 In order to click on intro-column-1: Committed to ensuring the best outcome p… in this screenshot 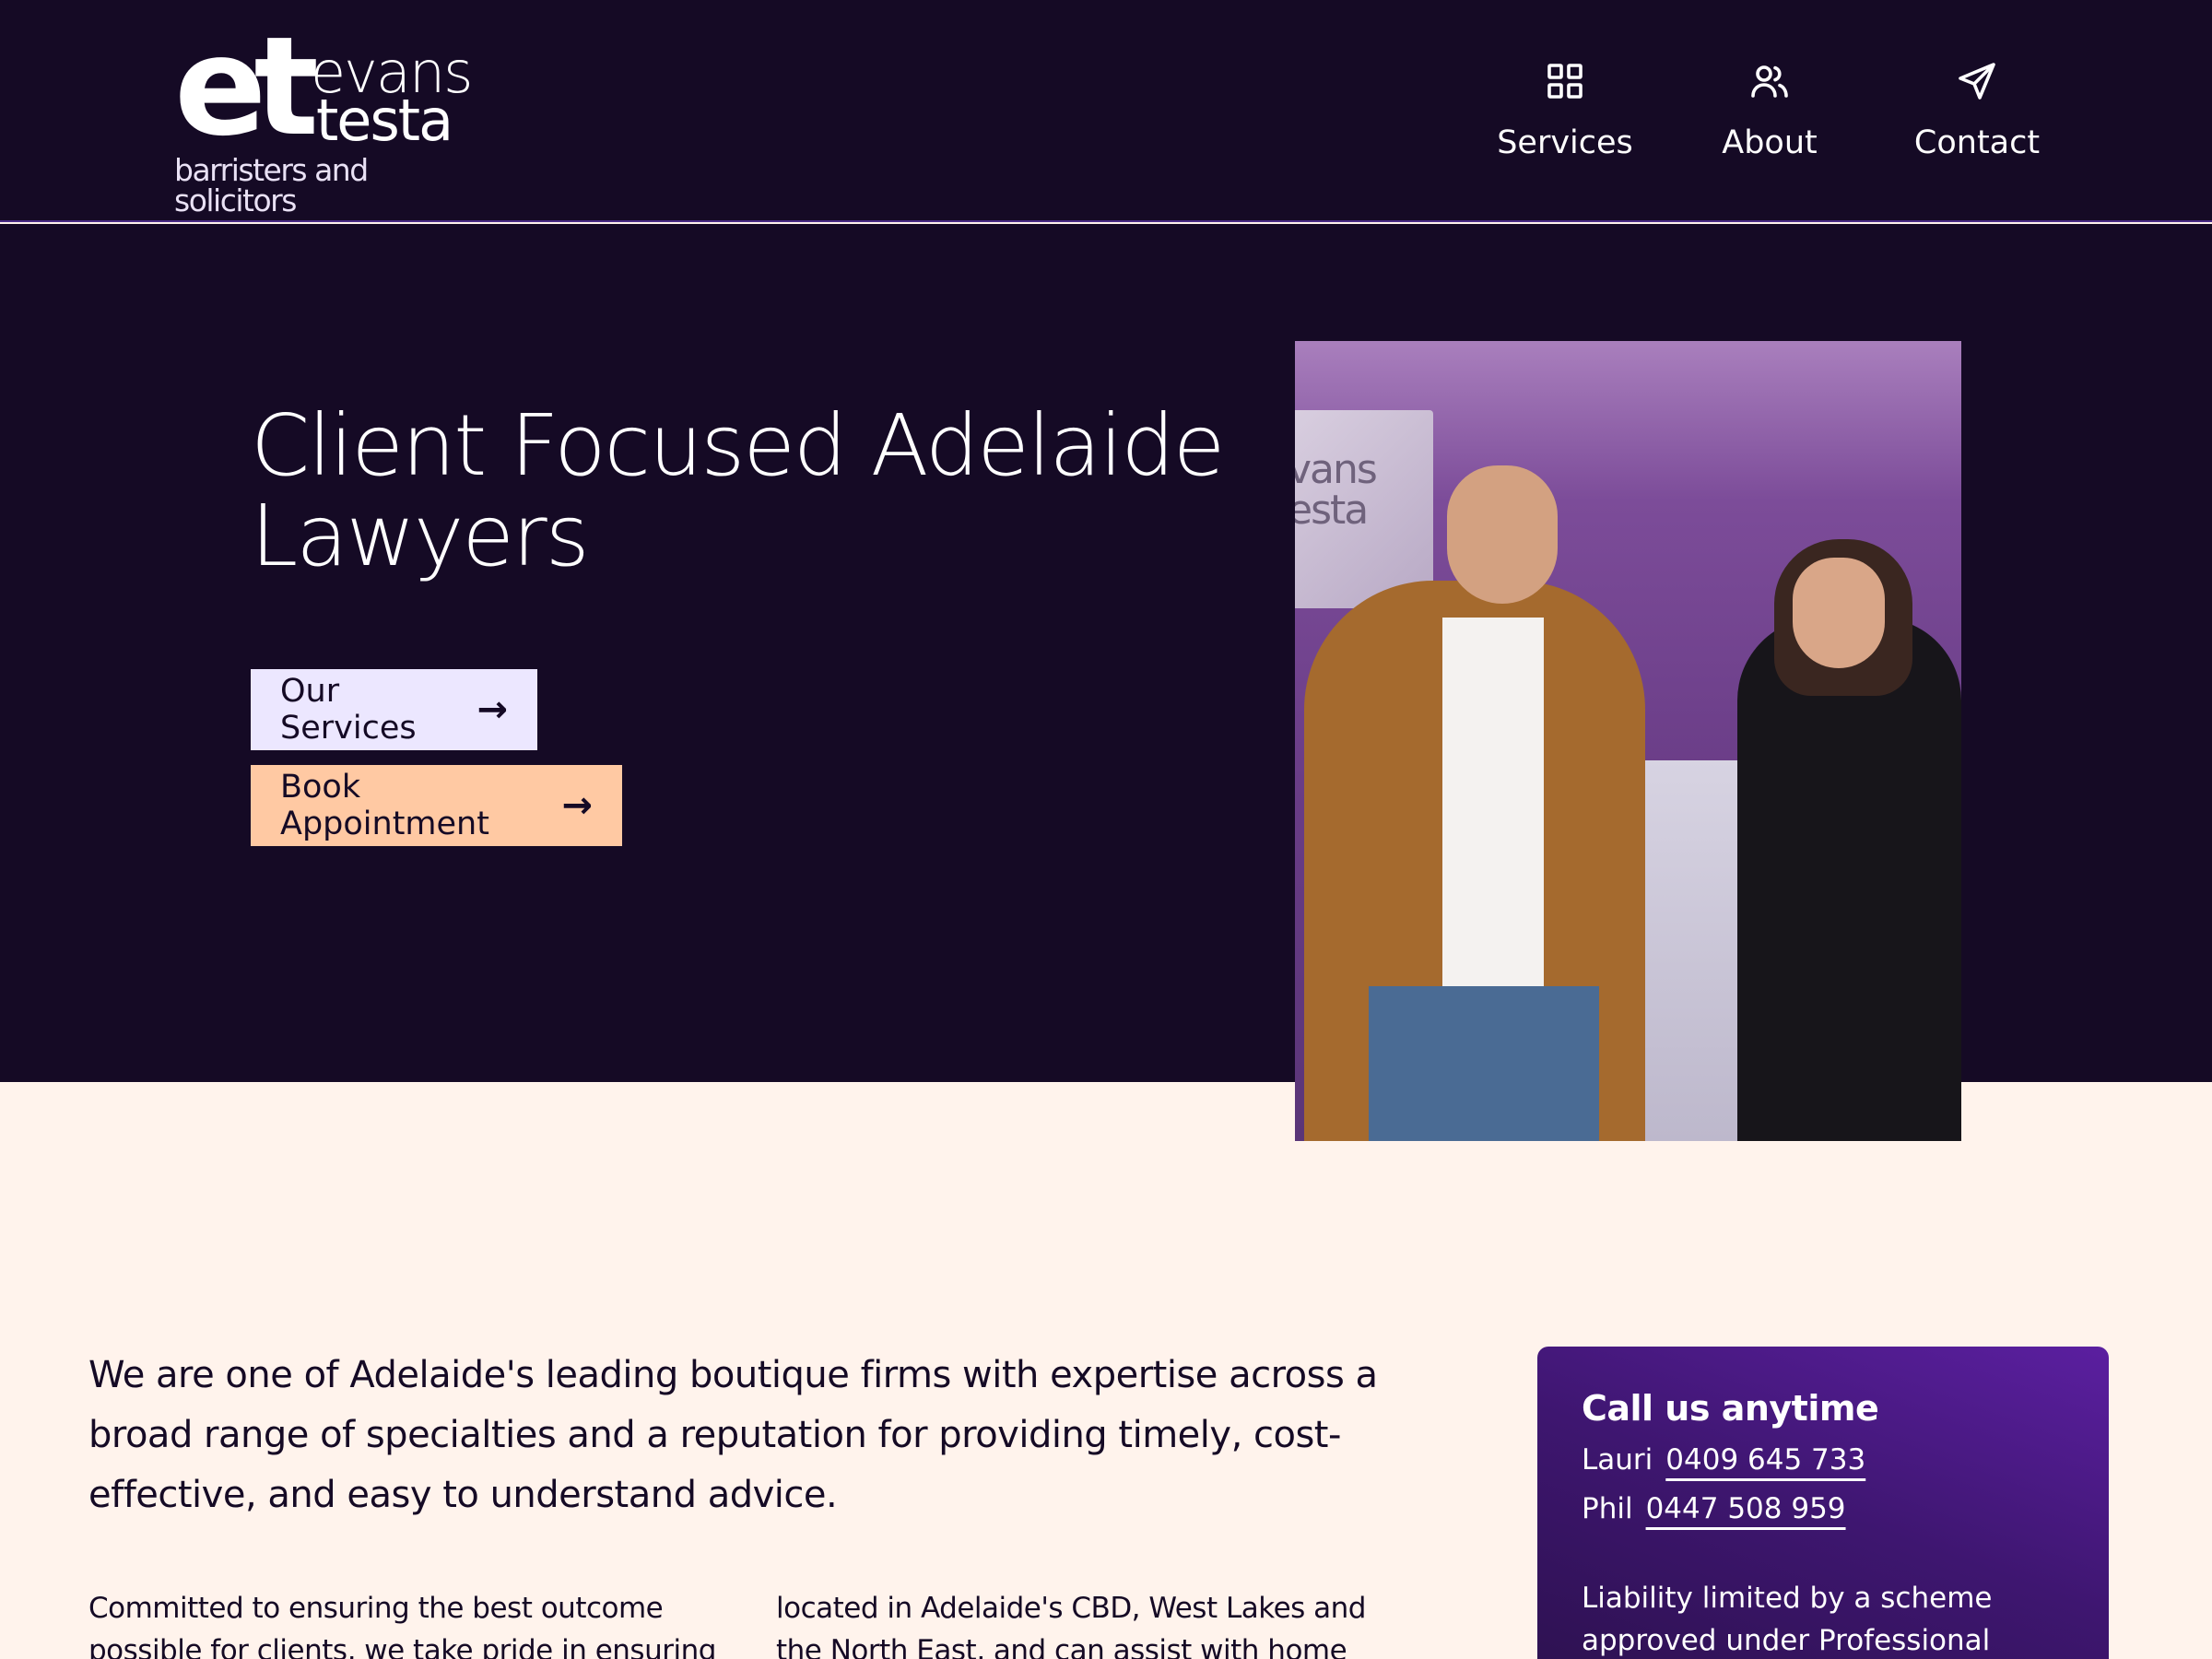, I will do `click(402, 1625)`.